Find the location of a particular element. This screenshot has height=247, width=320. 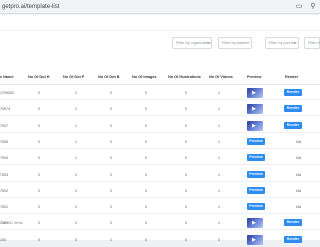

cell-name: 7004 is located at coordinates (4, 158).